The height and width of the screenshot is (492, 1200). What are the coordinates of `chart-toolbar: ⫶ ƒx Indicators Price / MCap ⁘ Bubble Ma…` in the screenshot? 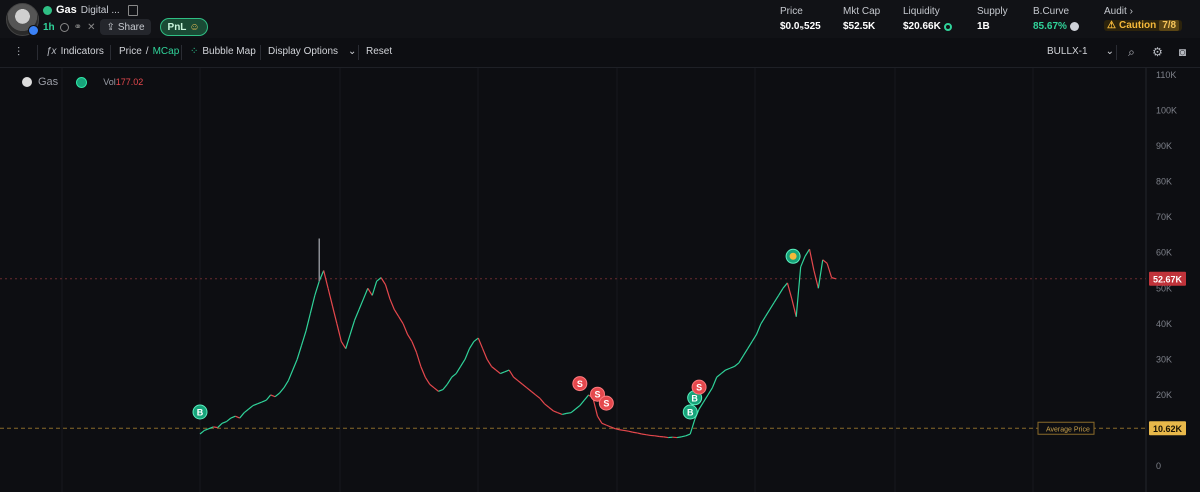 It's located at (600, 53).